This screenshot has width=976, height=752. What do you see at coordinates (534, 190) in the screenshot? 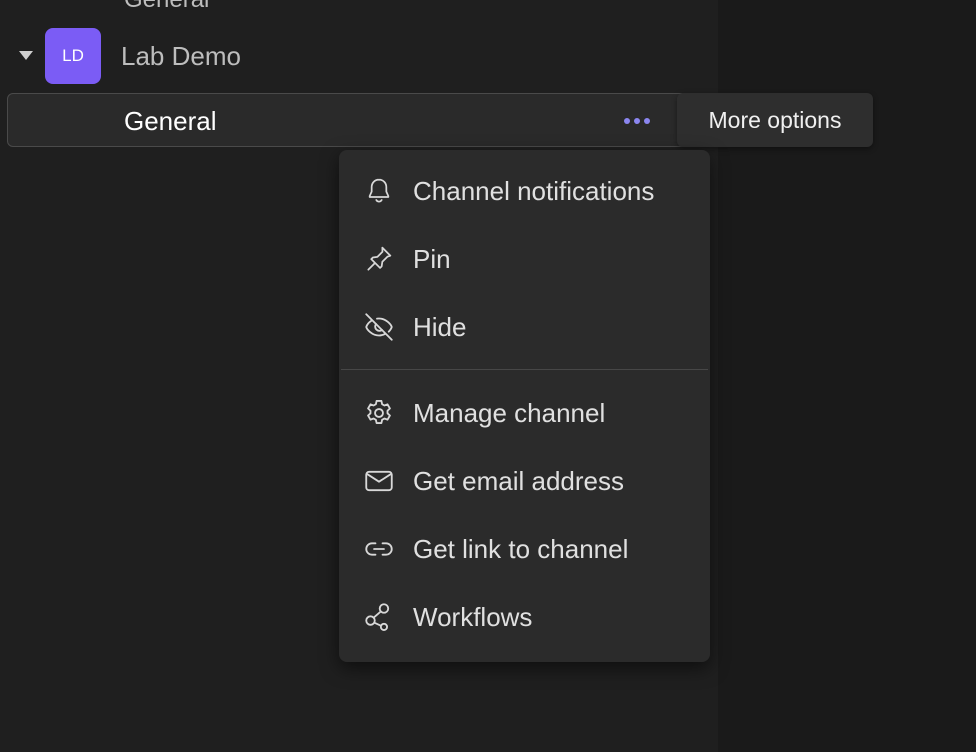
I see `menu-item-label: Channel notifications` at bounding box center [534, 190].